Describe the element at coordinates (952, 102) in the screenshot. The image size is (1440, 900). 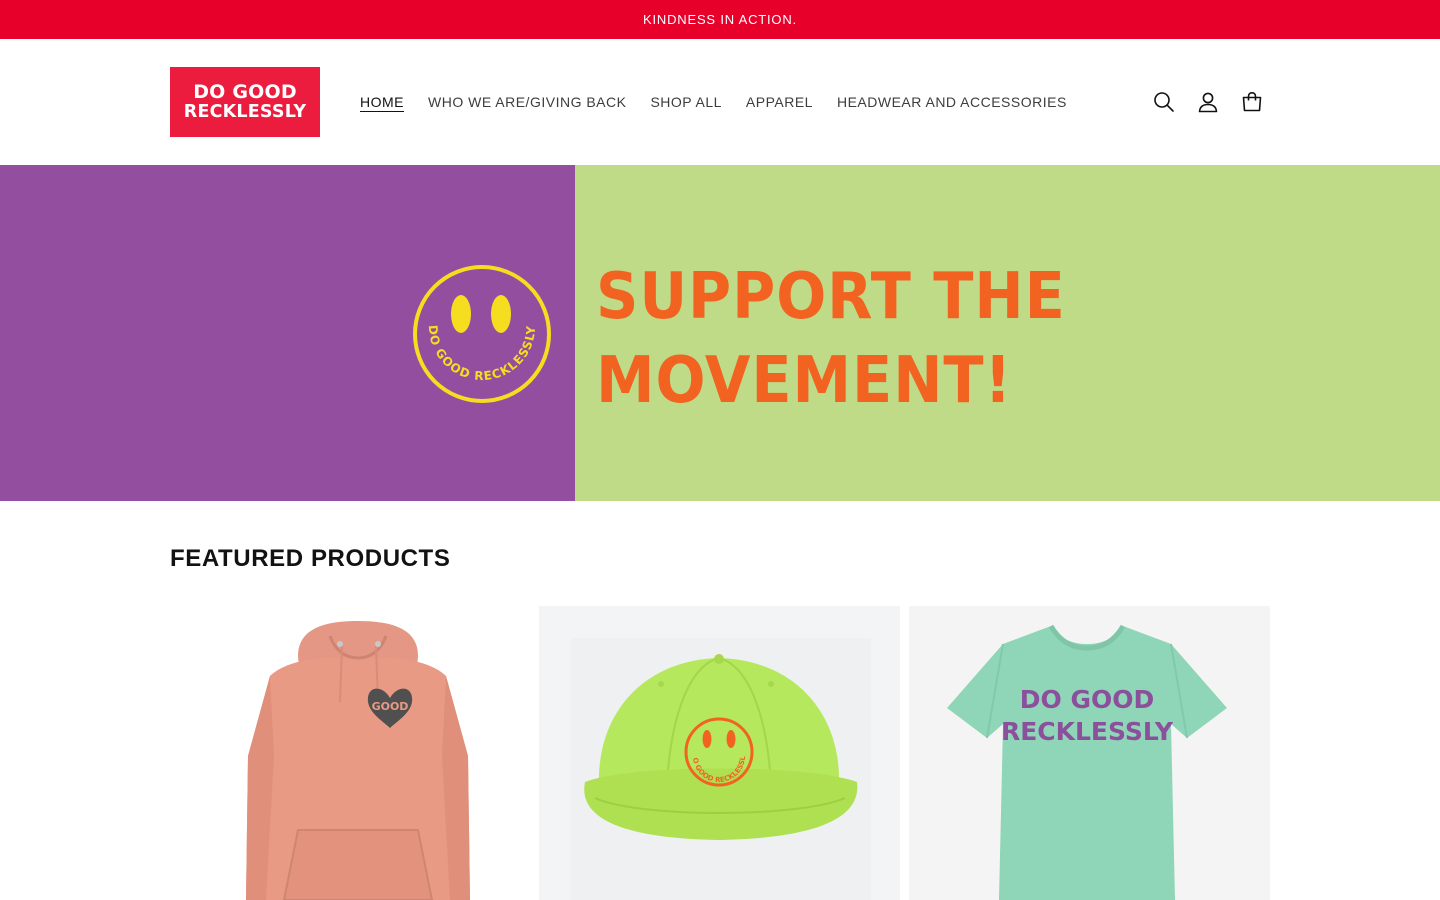
I see `nav-headwear-accessories: HEADWEAR AND ACCESSORIES` at that location.